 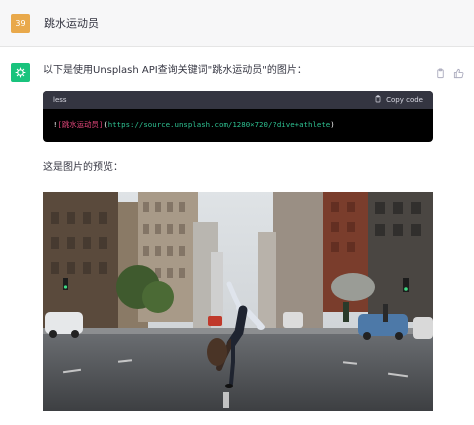 I want to click on intro-text: 以下是使用Unsplash API查询关键词"跳水运动员"的图片：, so click(x=175, y=70).